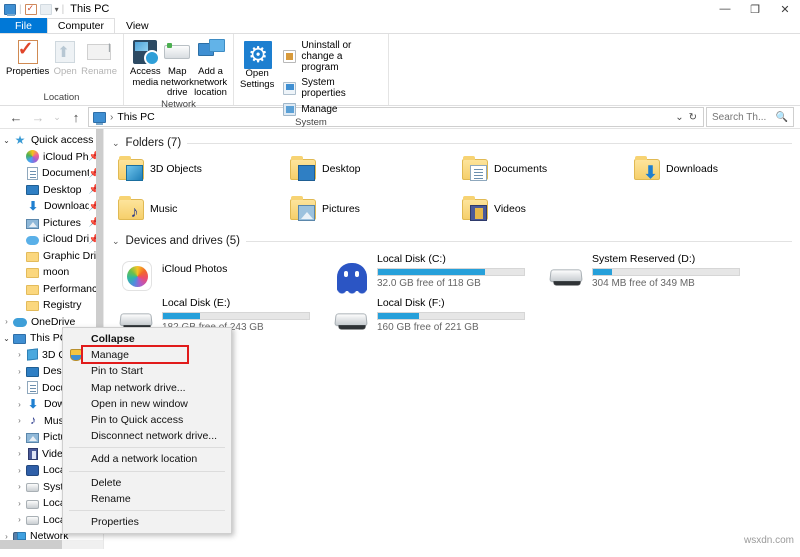 The height and width of the screenshot is (557, 800). Describe the element at coordinates (51, 140) in the screenshot. I see `sidebar-item-quick-access: ⌄ ★ Quick access` at that location.